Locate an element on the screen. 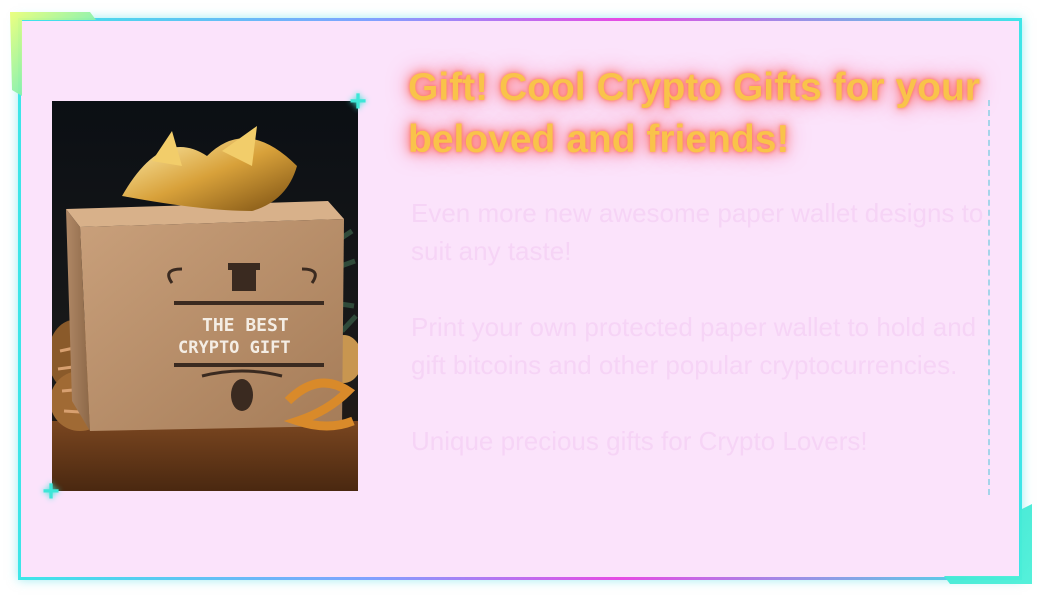  dashed-divider is located at coordinates (989, 297).